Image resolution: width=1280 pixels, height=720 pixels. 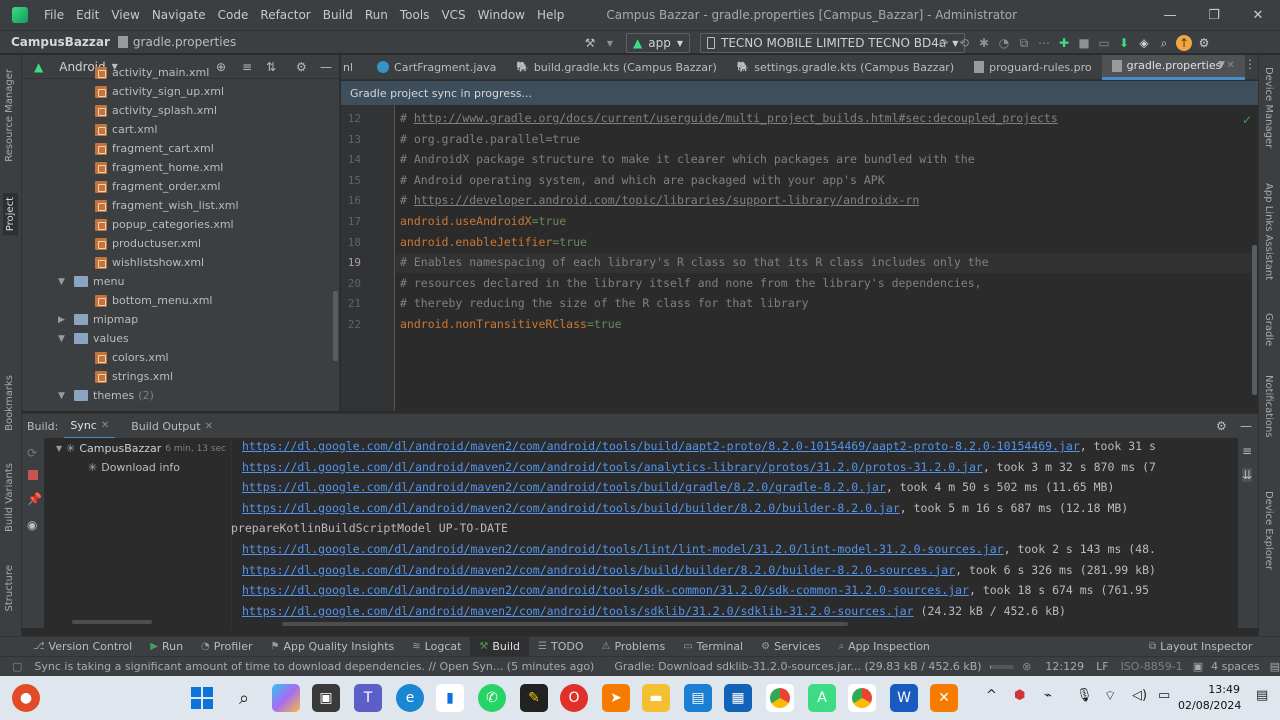 I want to click on tool-window-layout-inspector: ⧉ Layout Inspector, so click(x=1200, y=647).